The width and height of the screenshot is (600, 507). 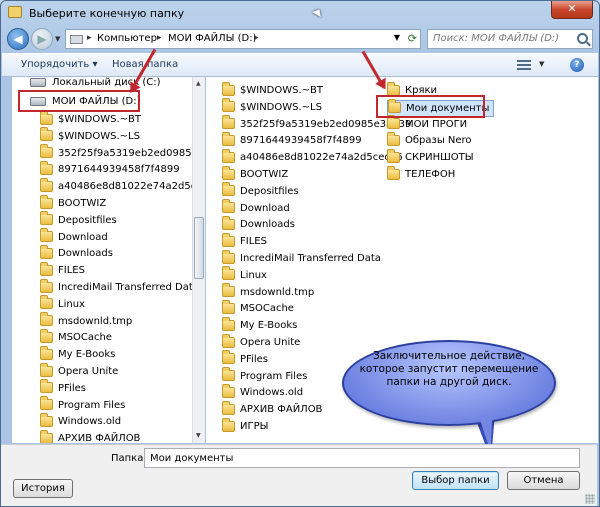 I want to click on folder-label: FILES, so click(x=71, y=271).